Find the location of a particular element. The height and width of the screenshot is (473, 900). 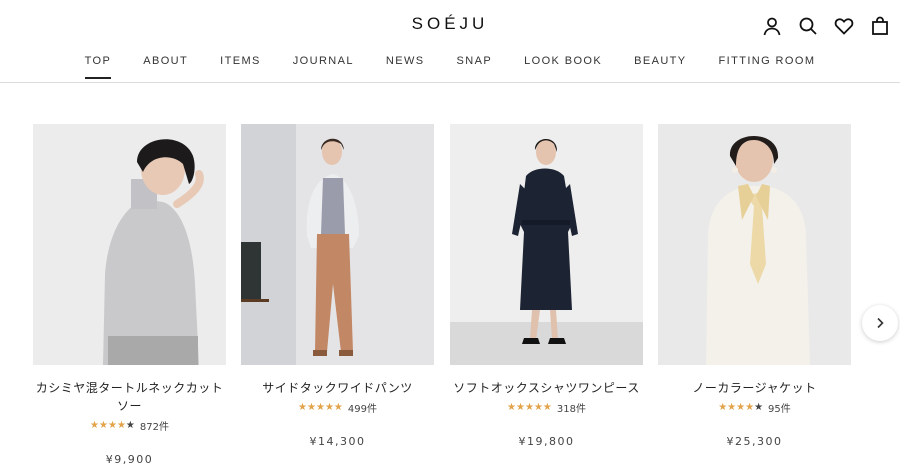

product-card: ノーカラージャケット ★ ★ ★ ★ ★ 95件 ¥25,300 is located at coordinates (754, 286).